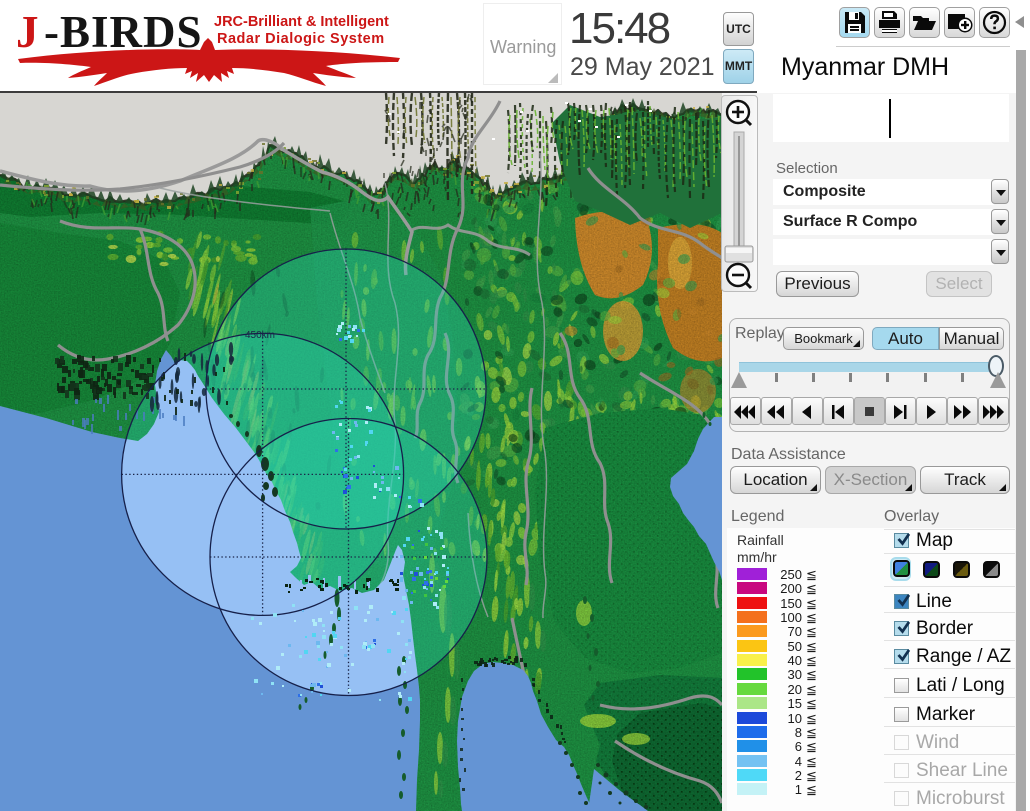 The image size is (1030, 811). I want to click on svg-text: J, so click(27, 32).